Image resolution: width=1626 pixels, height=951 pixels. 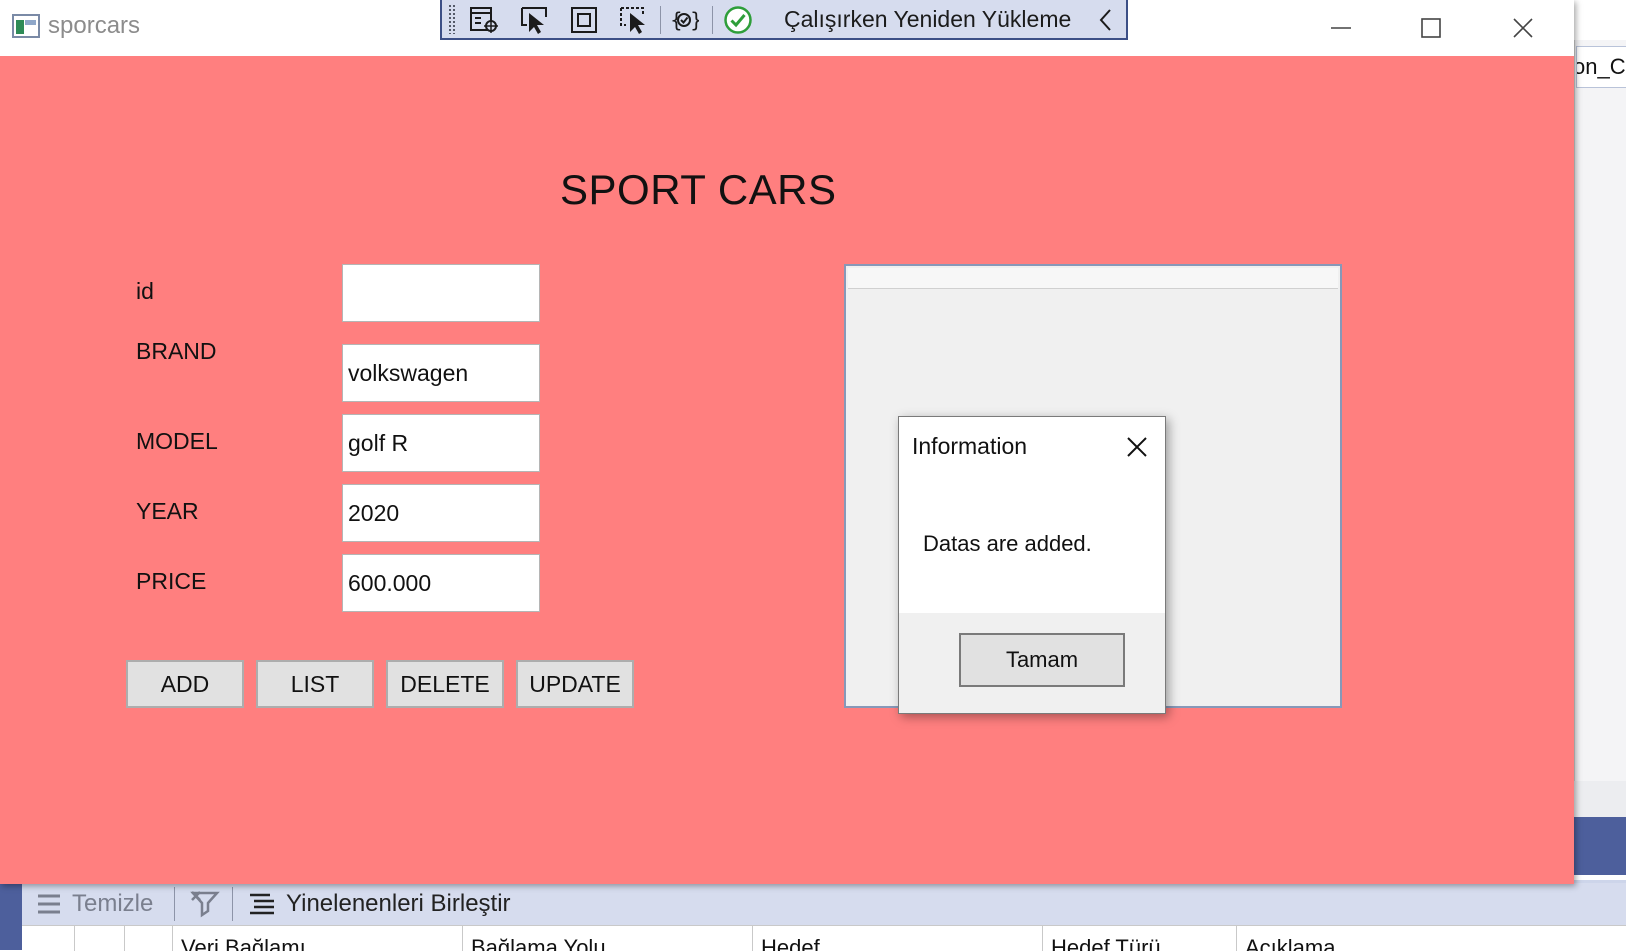 What do you see at coordinates (445, 684) in the screenshot?
I see `delete-button: DELETE` at bounding box center [445, 684].